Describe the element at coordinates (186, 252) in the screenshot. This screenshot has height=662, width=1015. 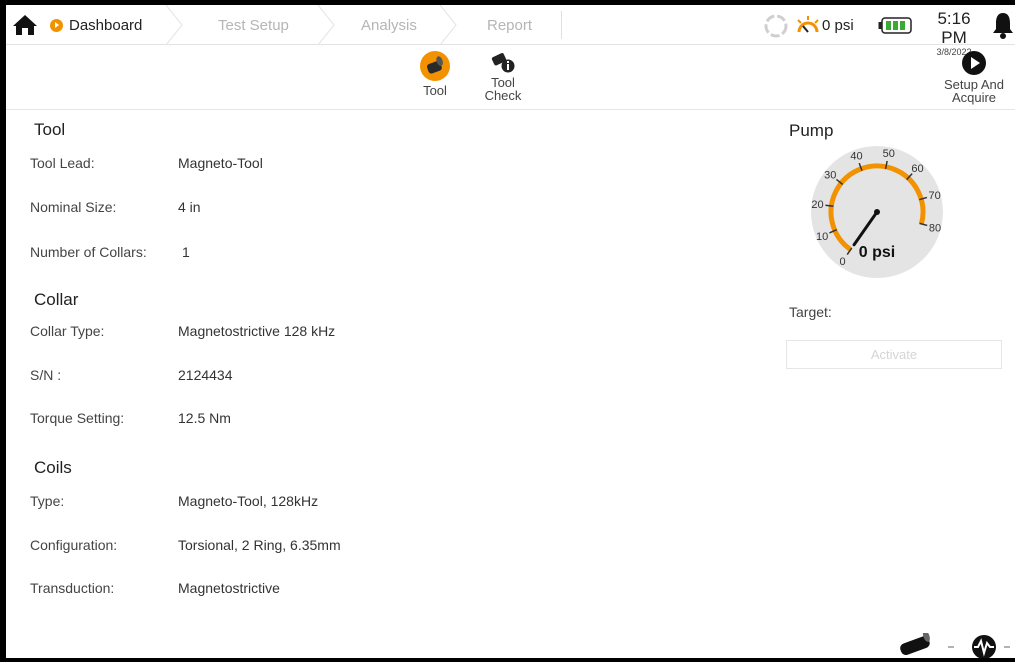
I see `field-value: 1` at that location.